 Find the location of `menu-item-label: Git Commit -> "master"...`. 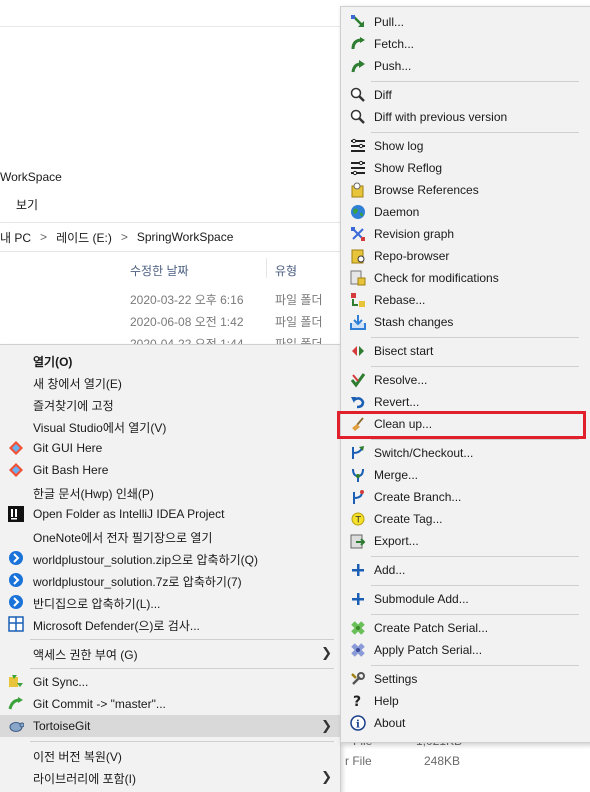

menu-item-label: Git Commit -> "master"... is located at coordinates (99, 704).